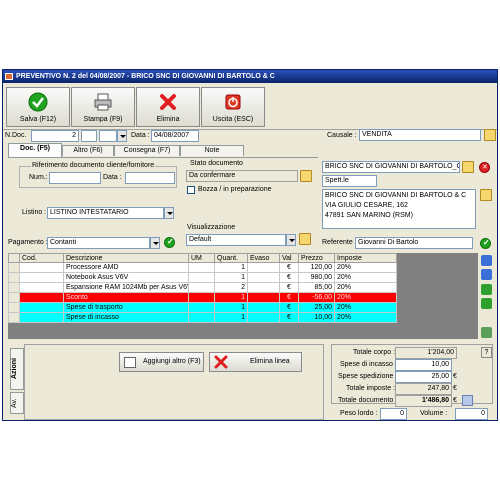 The image size is (500, 500). I want to click on exit-button: Uscita (ESC), so click(233, 107).